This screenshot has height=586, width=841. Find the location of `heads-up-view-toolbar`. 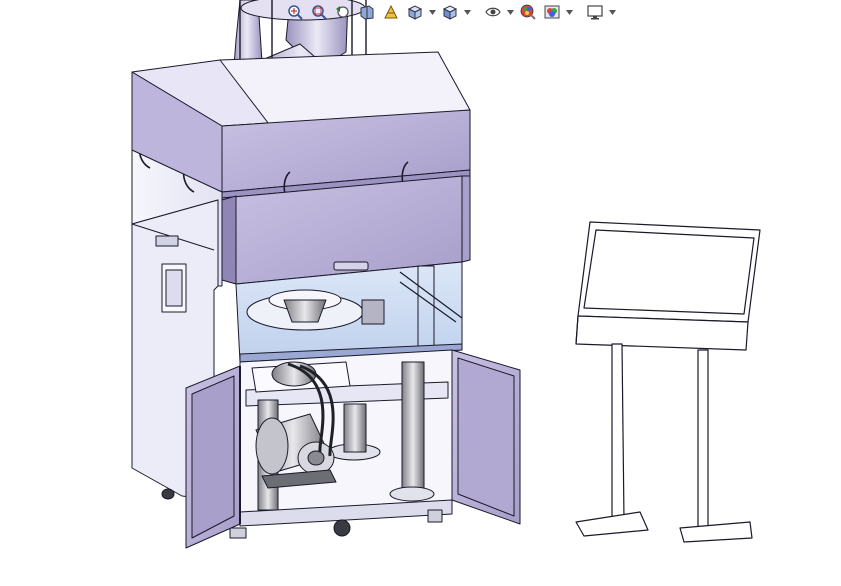

heads-up-view-toolbar is located at coordinates (450, 12).